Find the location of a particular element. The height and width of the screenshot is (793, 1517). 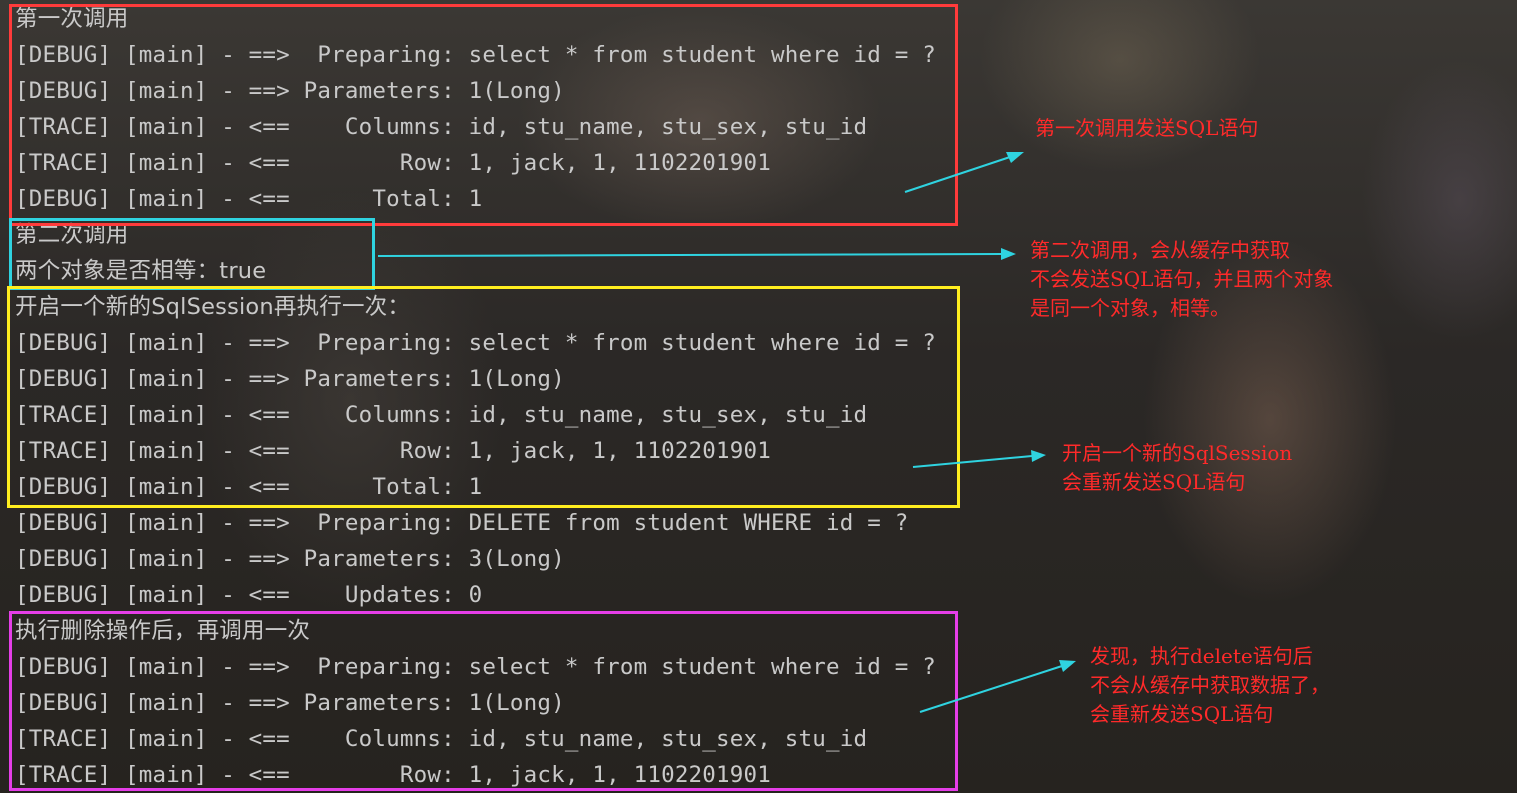

arrow-second-call is located at coordinates (690, 255).